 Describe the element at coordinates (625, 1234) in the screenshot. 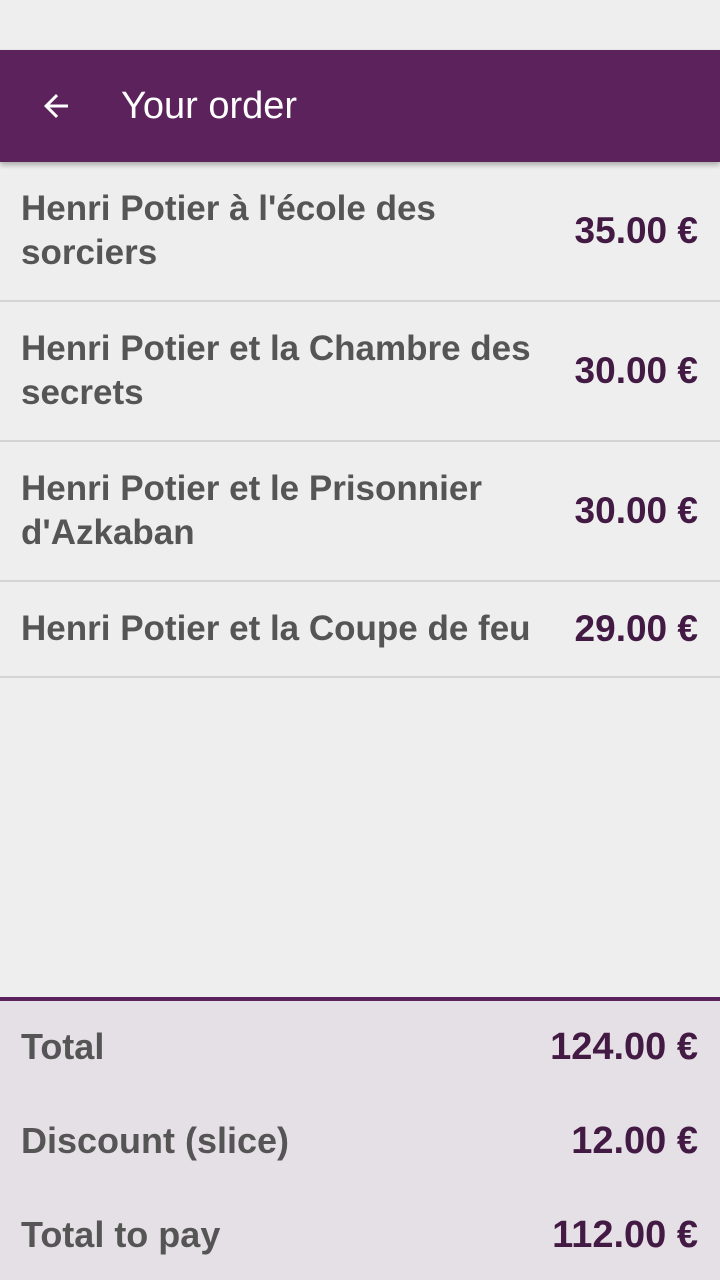

I see `total-to-pay-value: 112.00 €` at that location.